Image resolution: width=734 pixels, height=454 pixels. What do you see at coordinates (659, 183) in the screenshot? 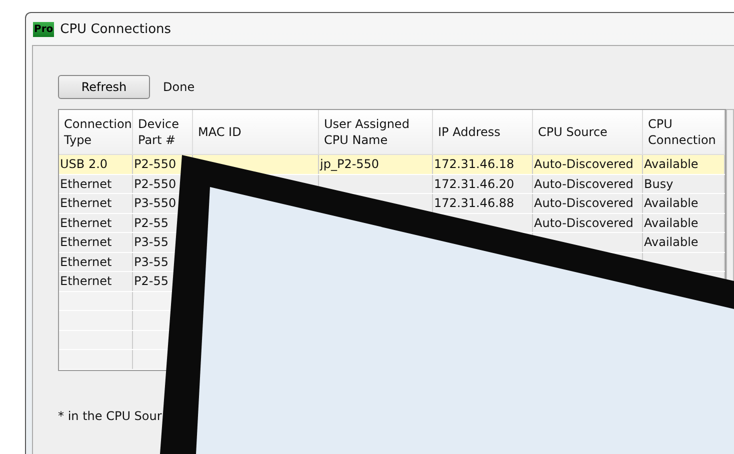
I see `table-cell: Busy` at bounding box center [659, 183].